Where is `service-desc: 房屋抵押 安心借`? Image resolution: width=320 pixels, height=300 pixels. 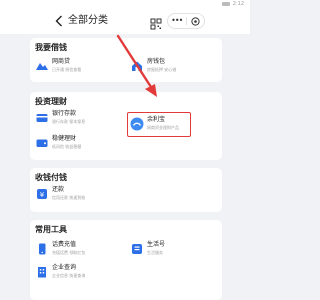 service-desc: 房屋抵押 安心借 is located at coordinates (162, 69).